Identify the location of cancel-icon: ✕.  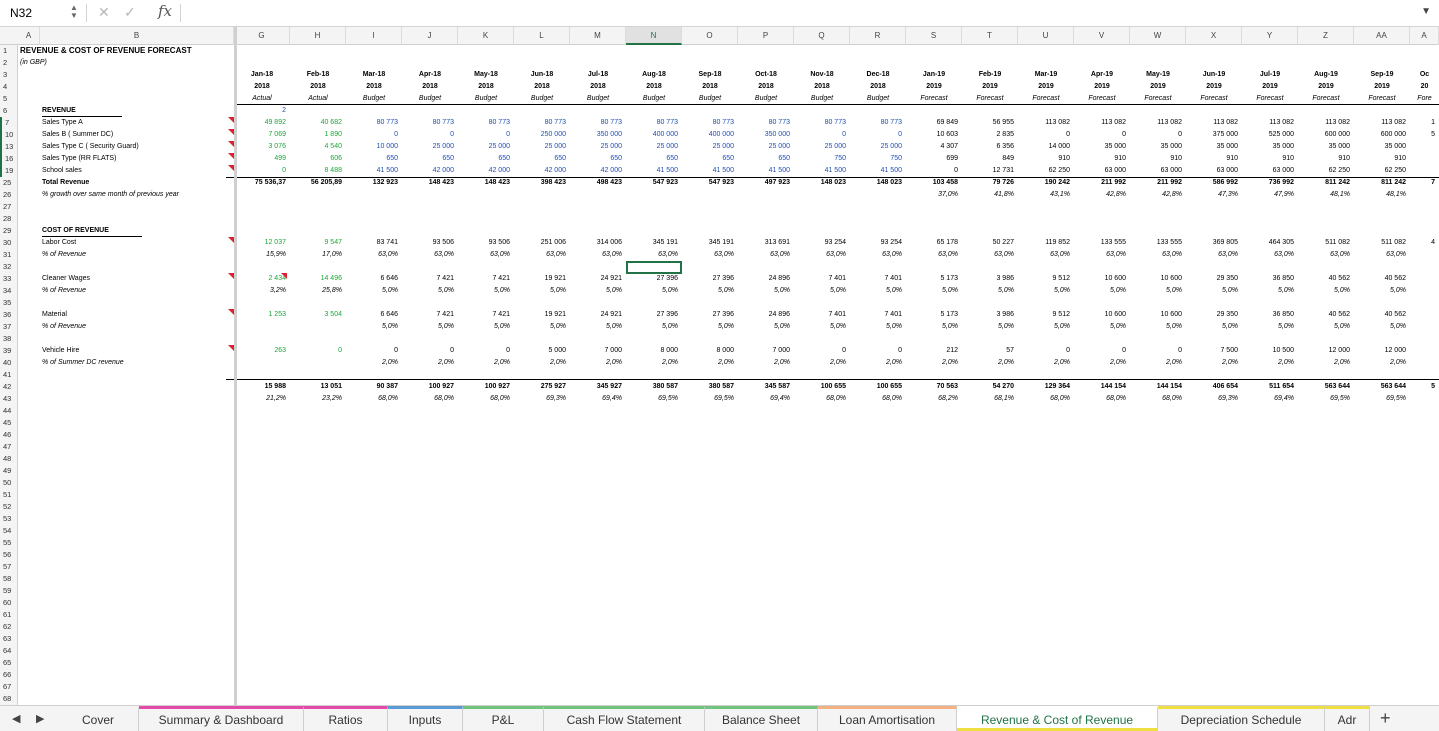
(104, 12).